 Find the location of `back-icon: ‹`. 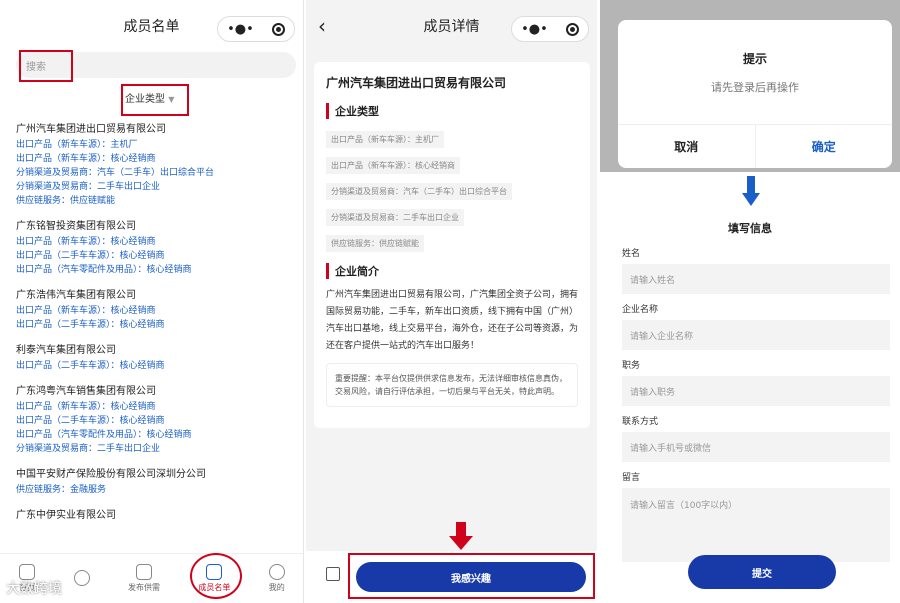

back-icon: ‹ is located at coordinates (322, 26).